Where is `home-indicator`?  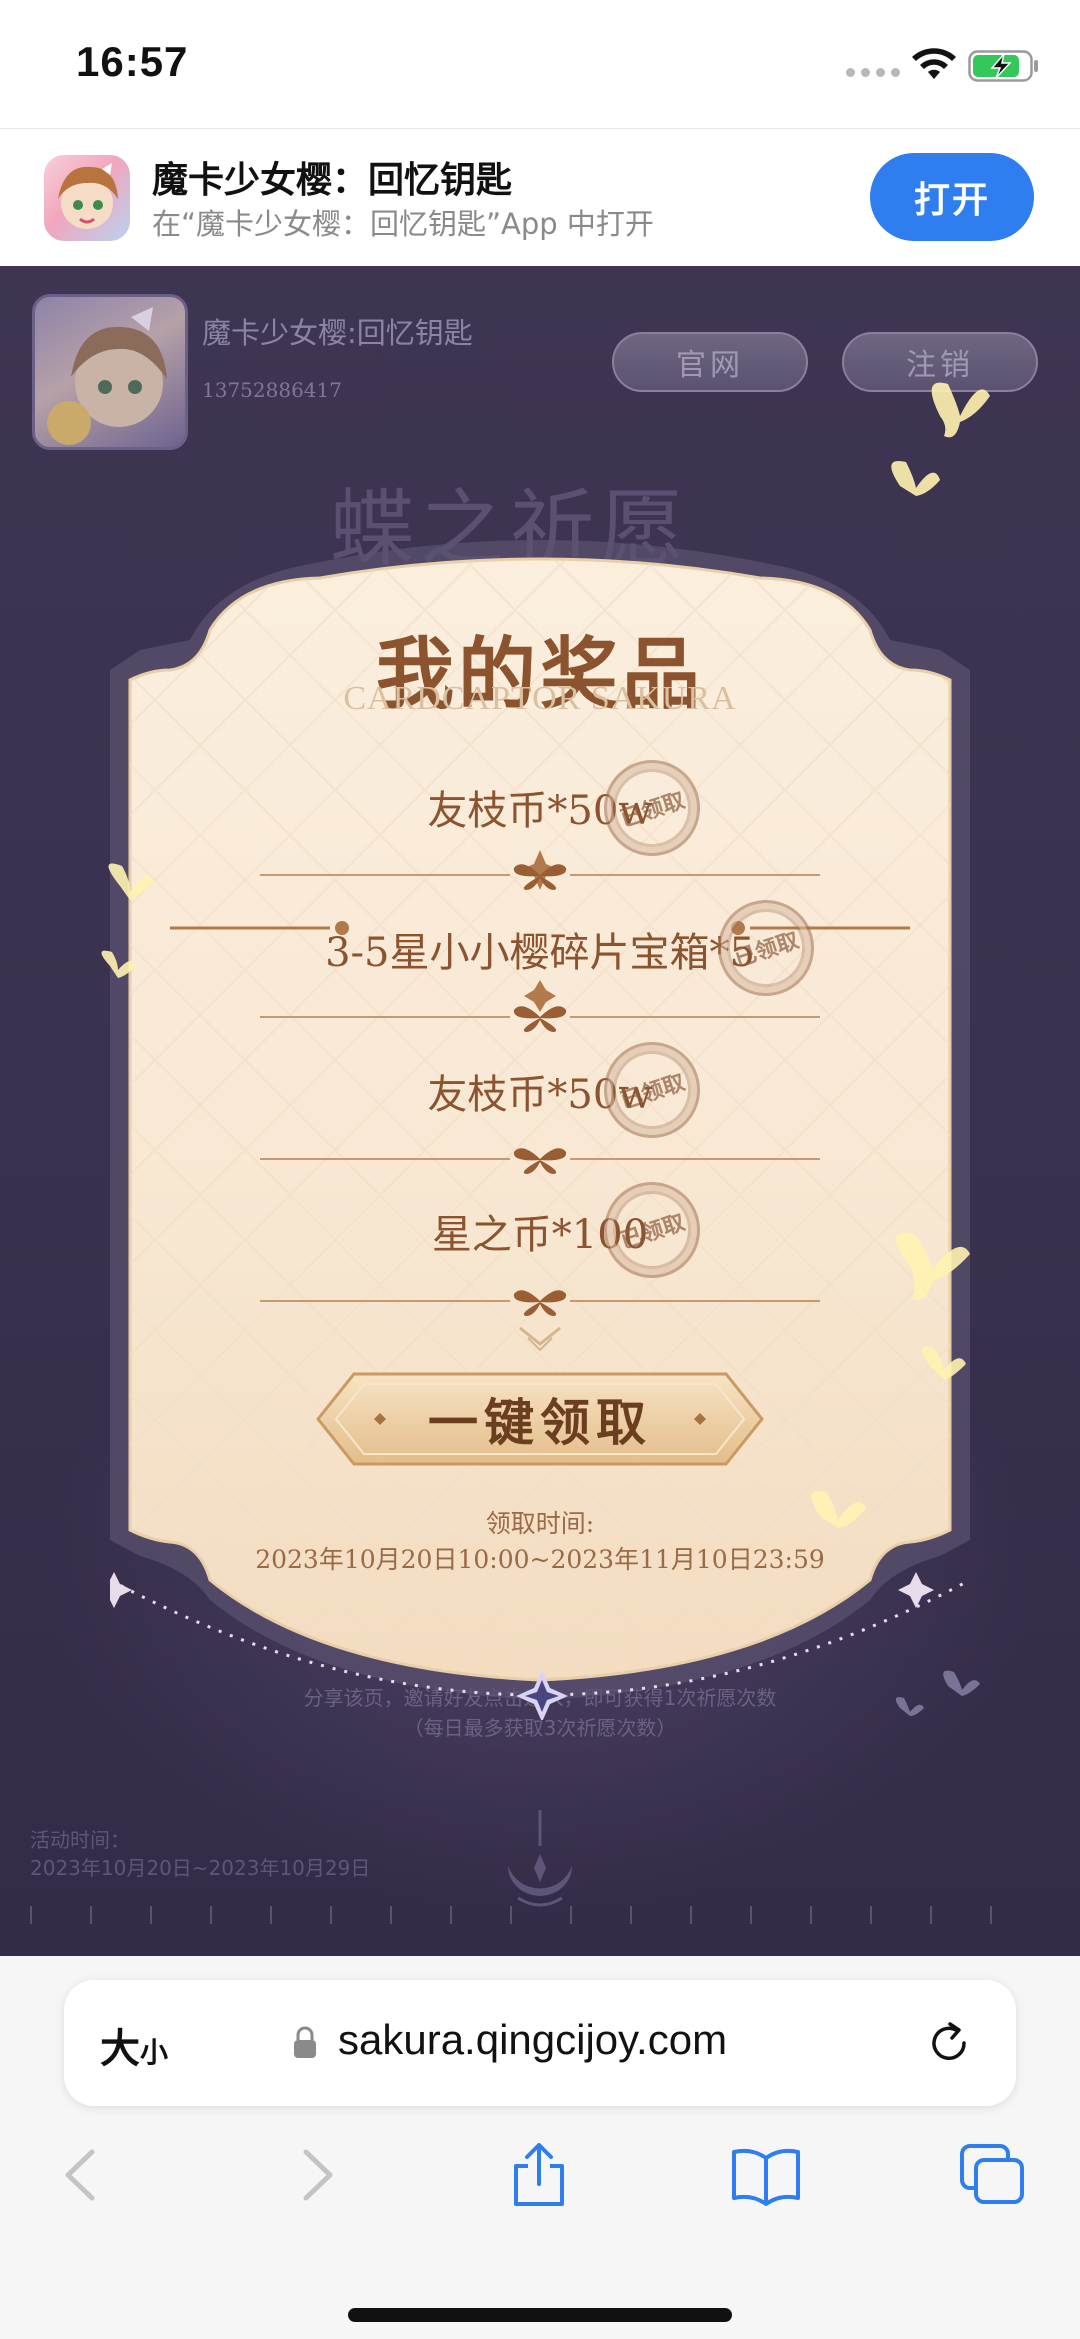 home-indicator is located at coordinates (540, 2315).